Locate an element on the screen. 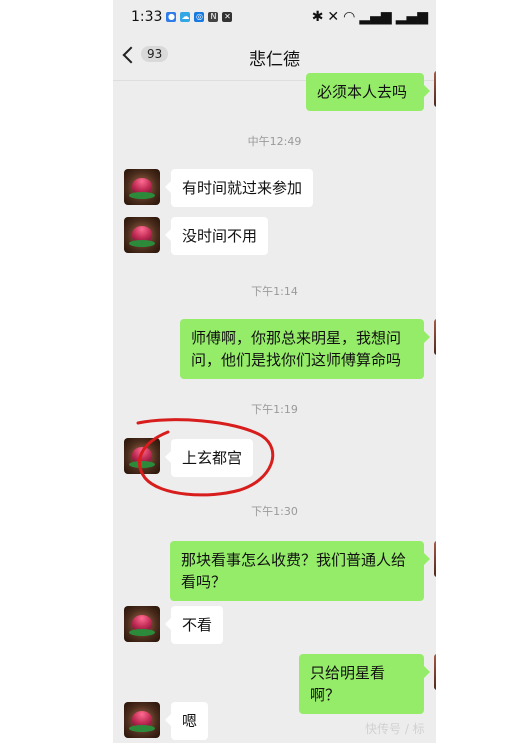 The width and height of the screenshot is (505, 743). message-bubble: 没时间不用 is located at coordinates (216, 236).